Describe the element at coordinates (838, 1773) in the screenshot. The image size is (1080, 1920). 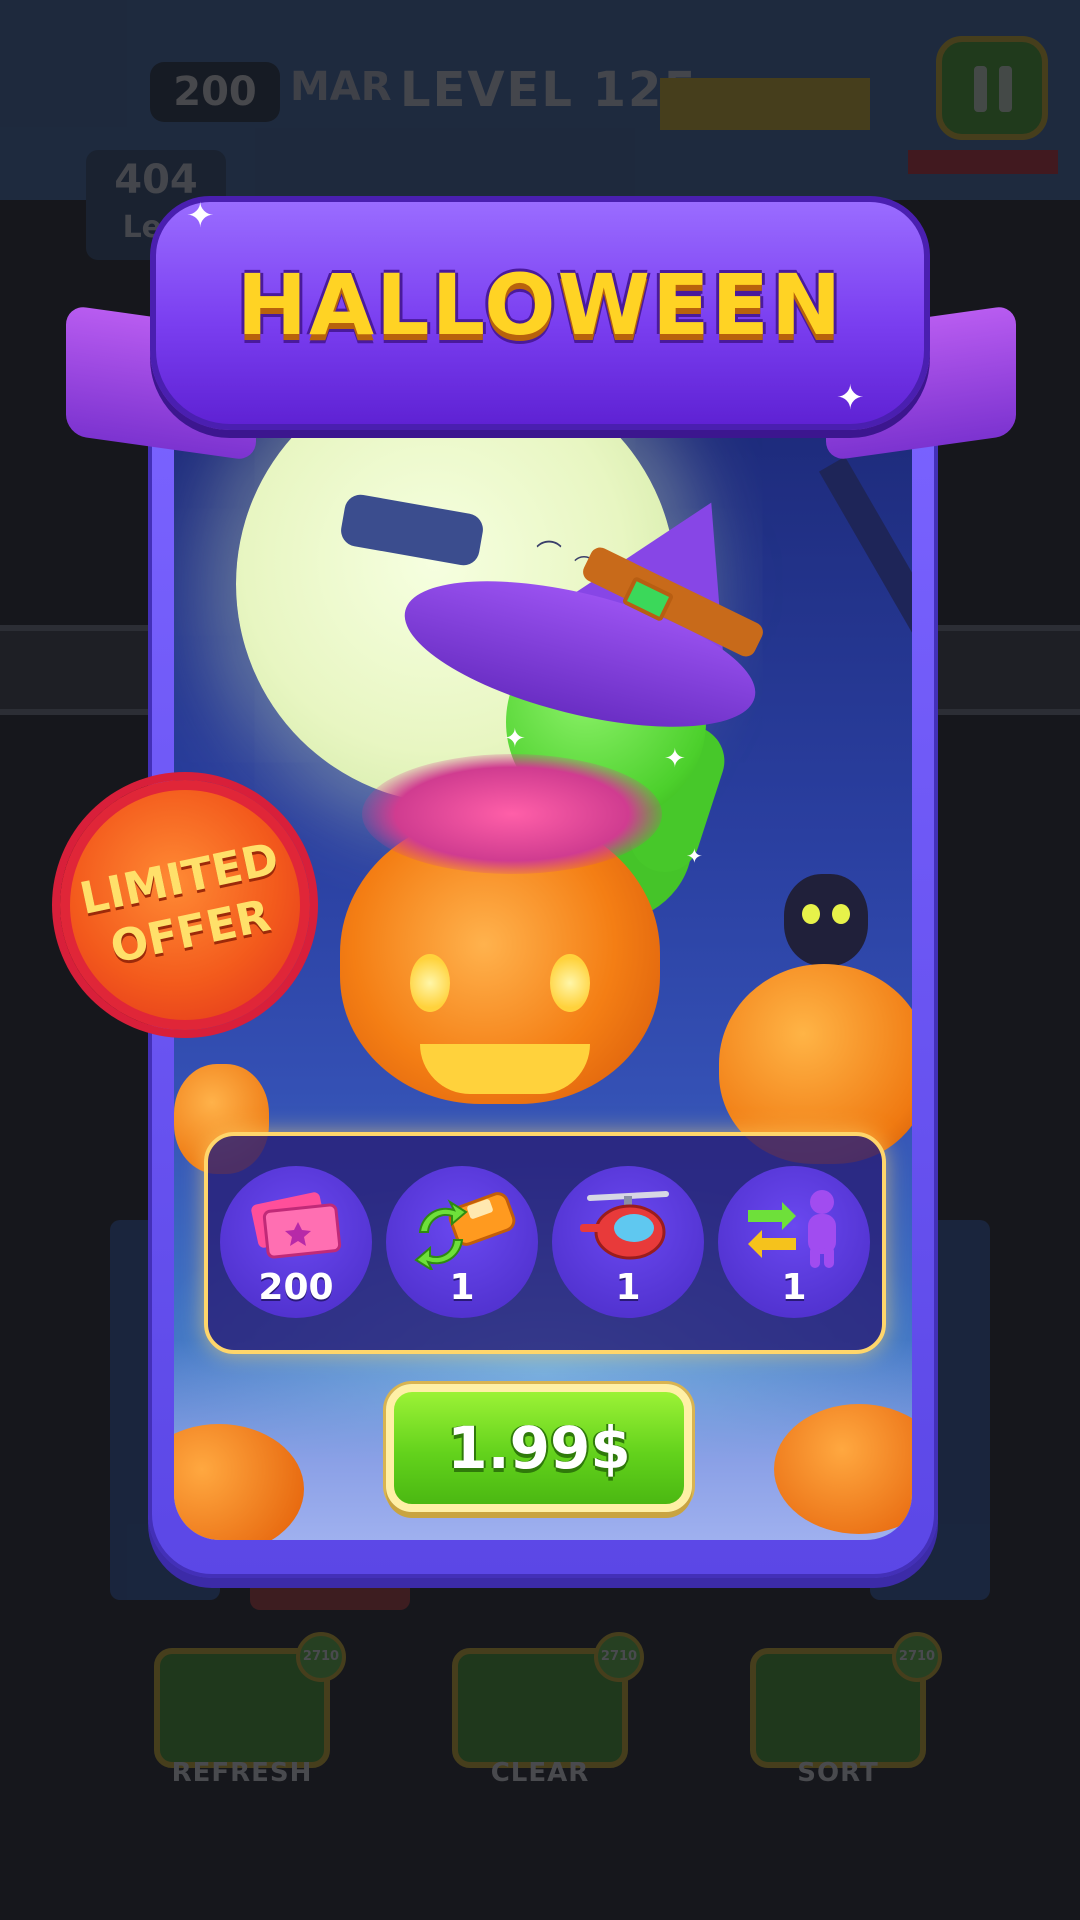
I see `power-label: SORT` at that location.